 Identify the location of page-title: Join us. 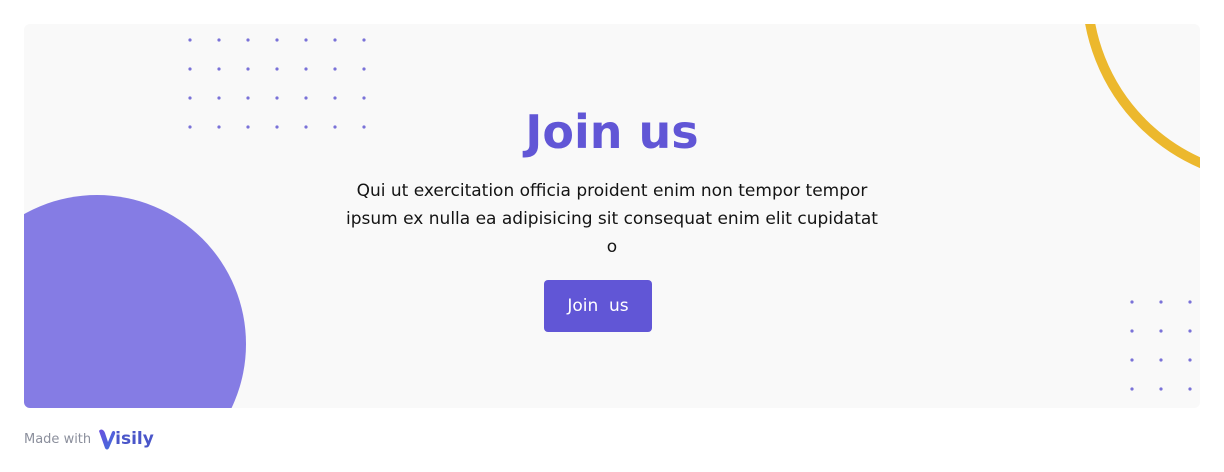
(612, 132).